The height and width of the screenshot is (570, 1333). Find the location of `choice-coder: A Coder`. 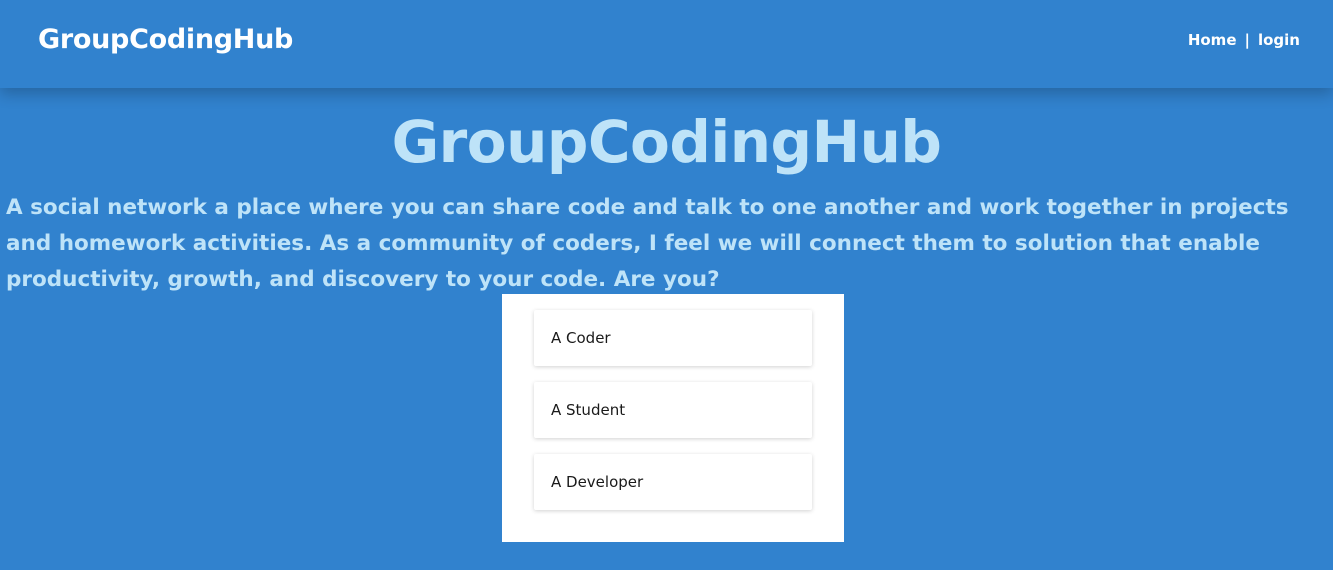

choice-coder: A Coder is located at coordinates (673, 338).